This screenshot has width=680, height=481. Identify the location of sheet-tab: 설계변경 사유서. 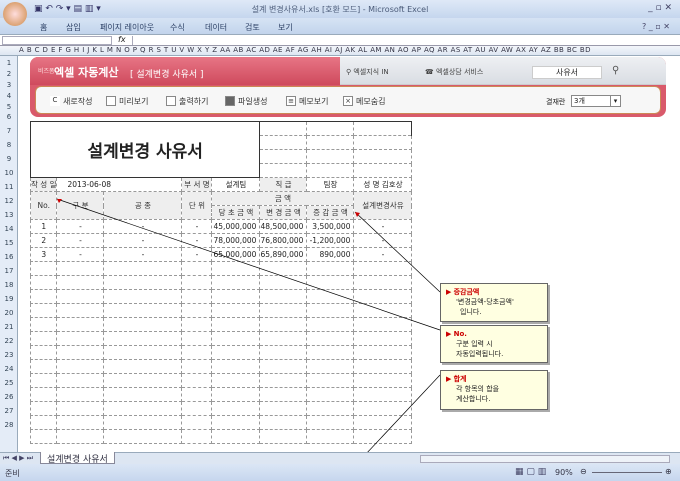
(77, 458).